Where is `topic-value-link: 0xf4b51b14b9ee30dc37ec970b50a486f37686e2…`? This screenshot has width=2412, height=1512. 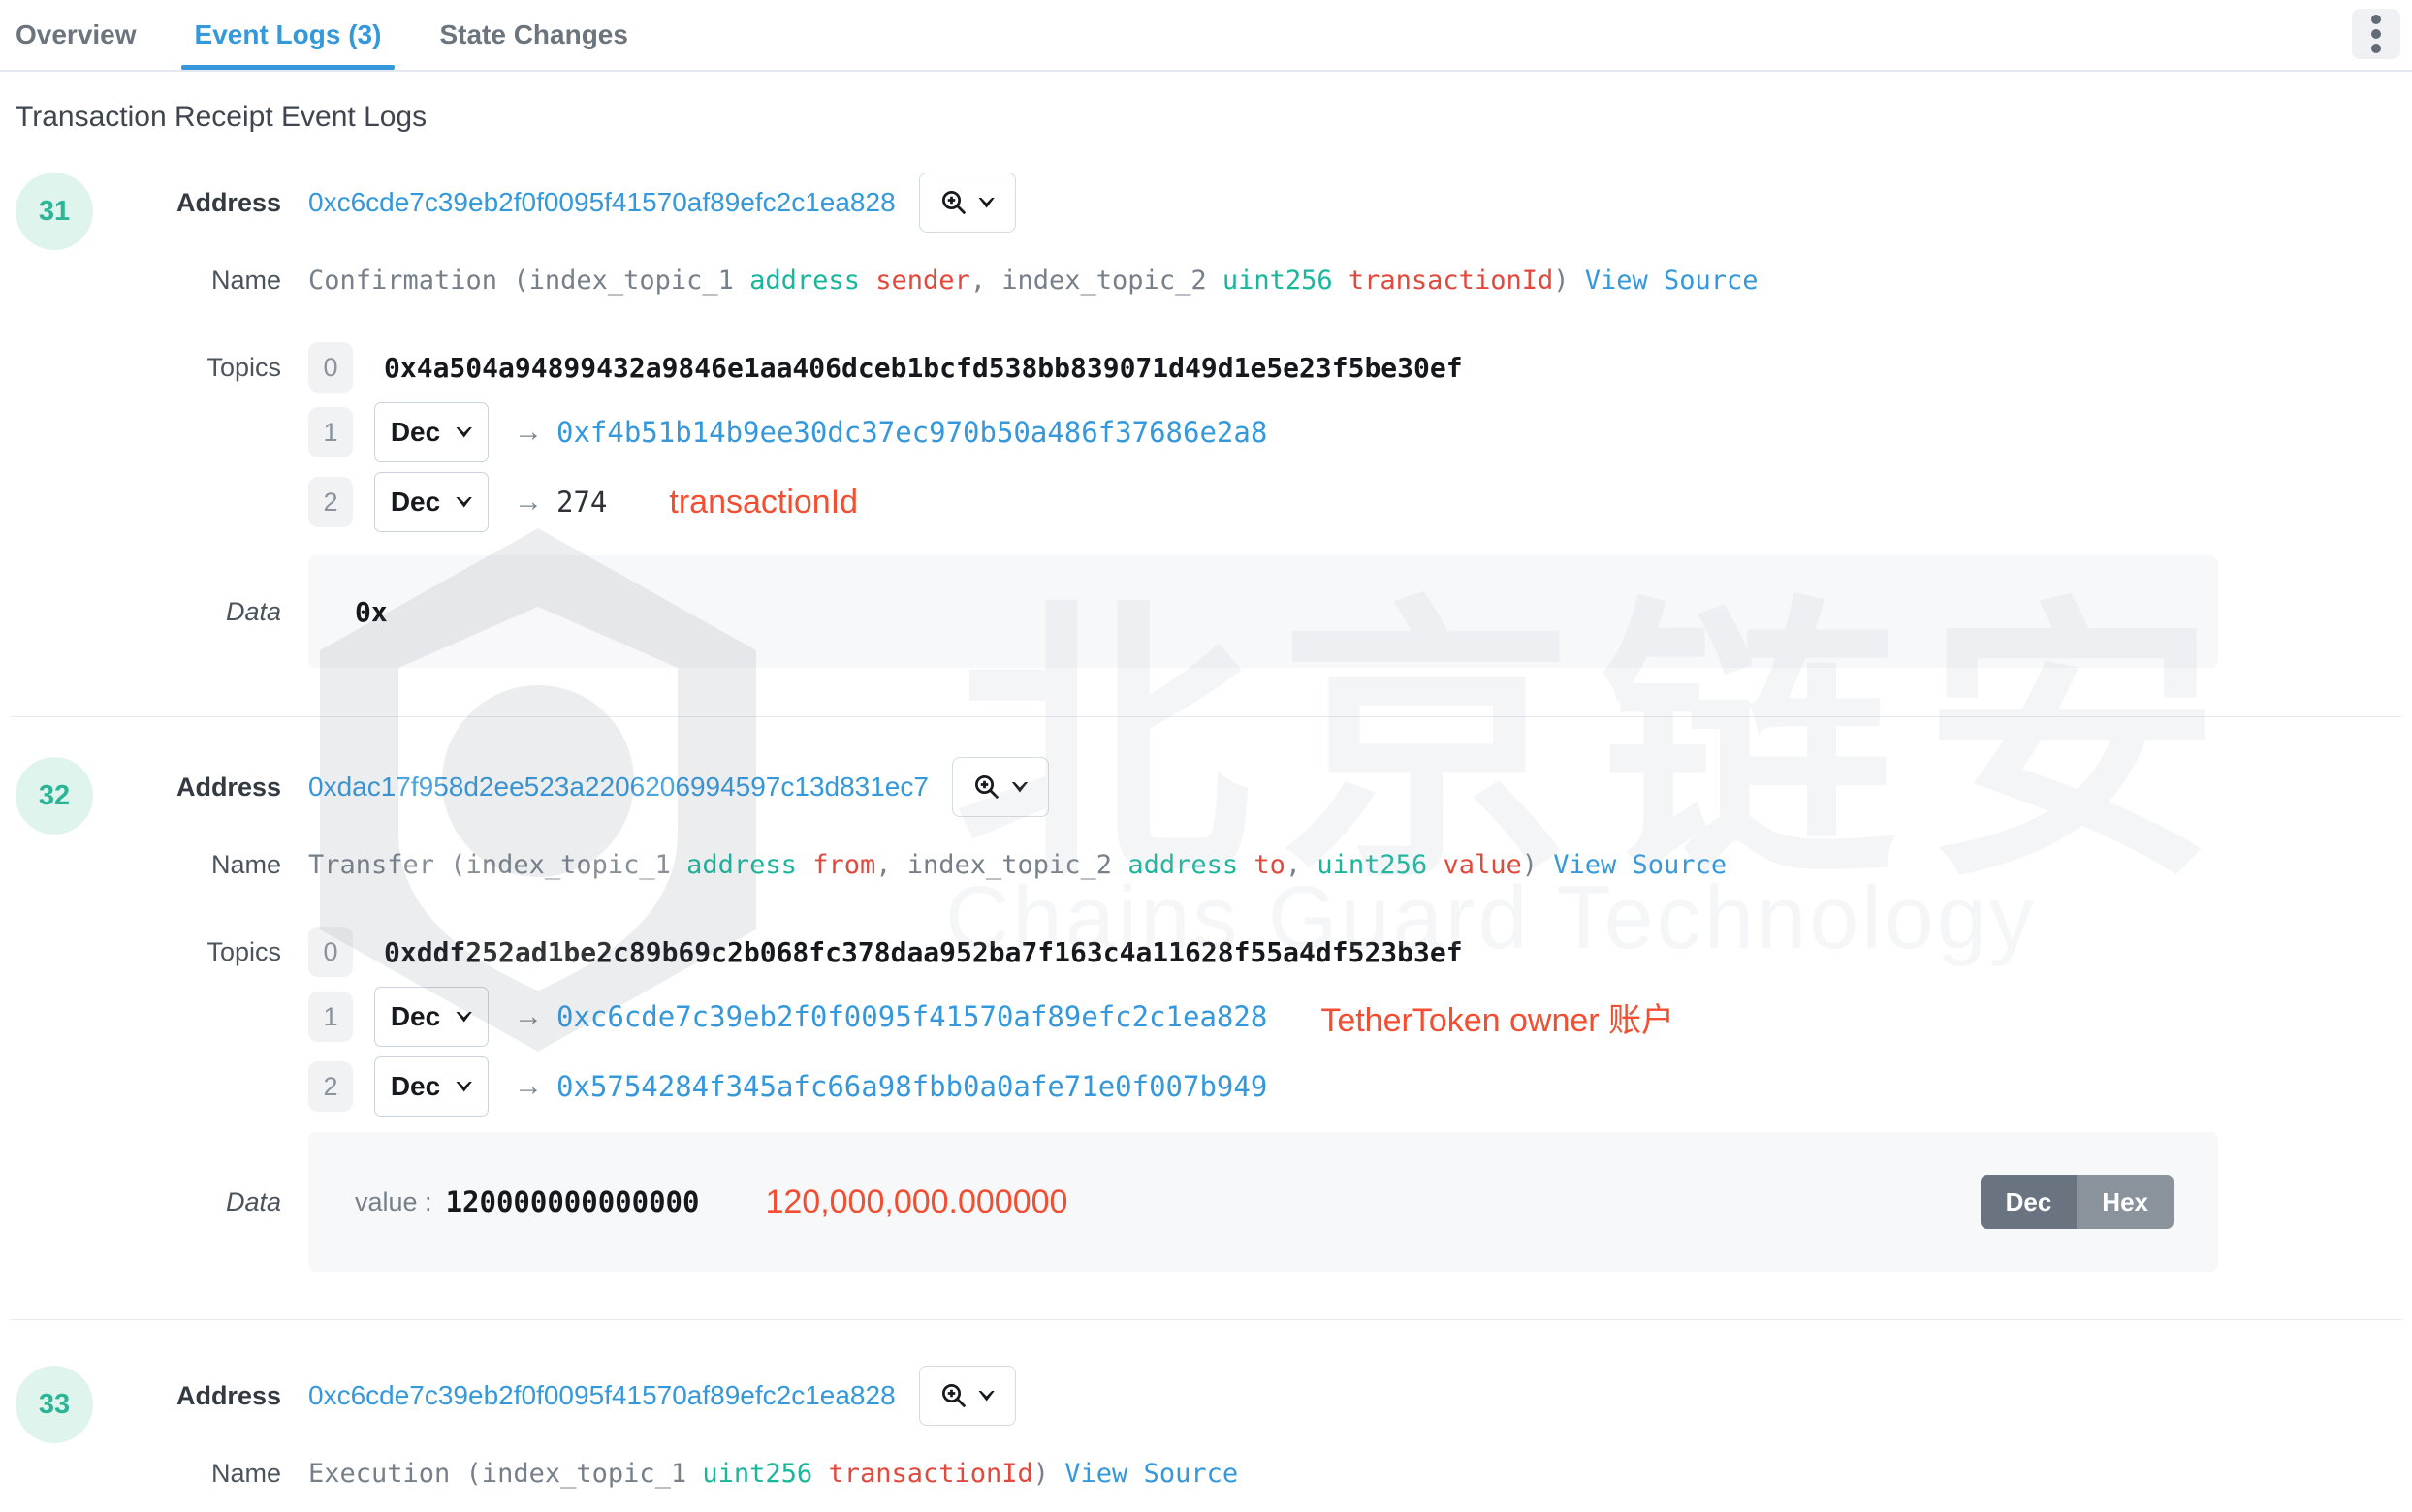 topic-value-link: 0xf4b51b14b9ee30dc37ec970b50a486f37686e2… is located at coordinates (911, 433).